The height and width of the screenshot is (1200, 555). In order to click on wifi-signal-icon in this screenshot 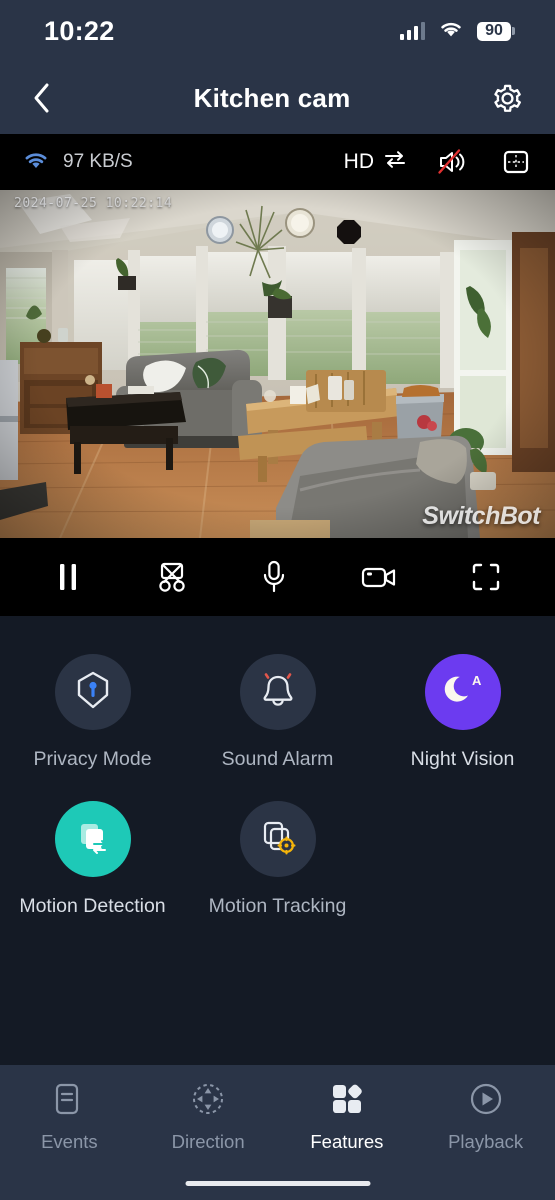, I will do `click(36, 162)`.